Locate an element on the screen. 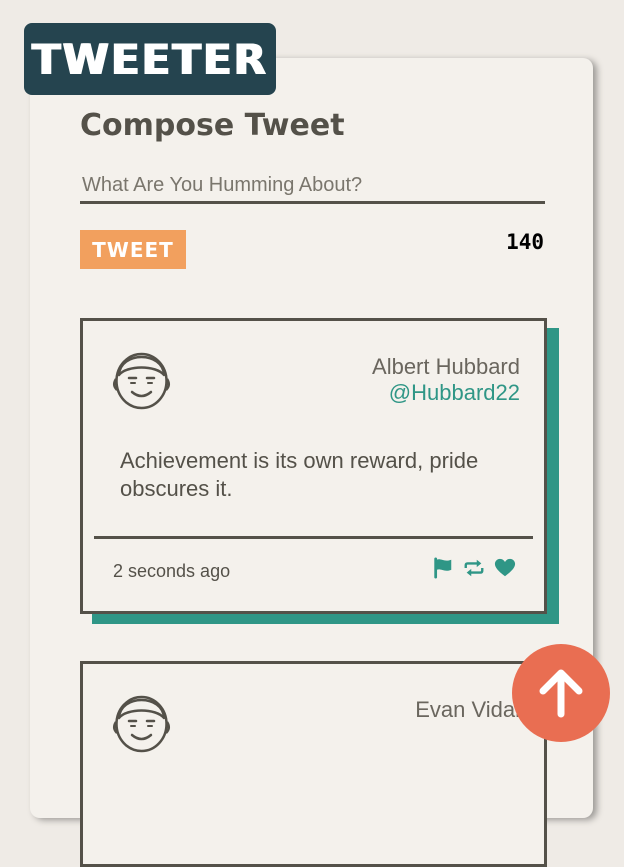  tweet-divider is located at coordinates (313, 537).